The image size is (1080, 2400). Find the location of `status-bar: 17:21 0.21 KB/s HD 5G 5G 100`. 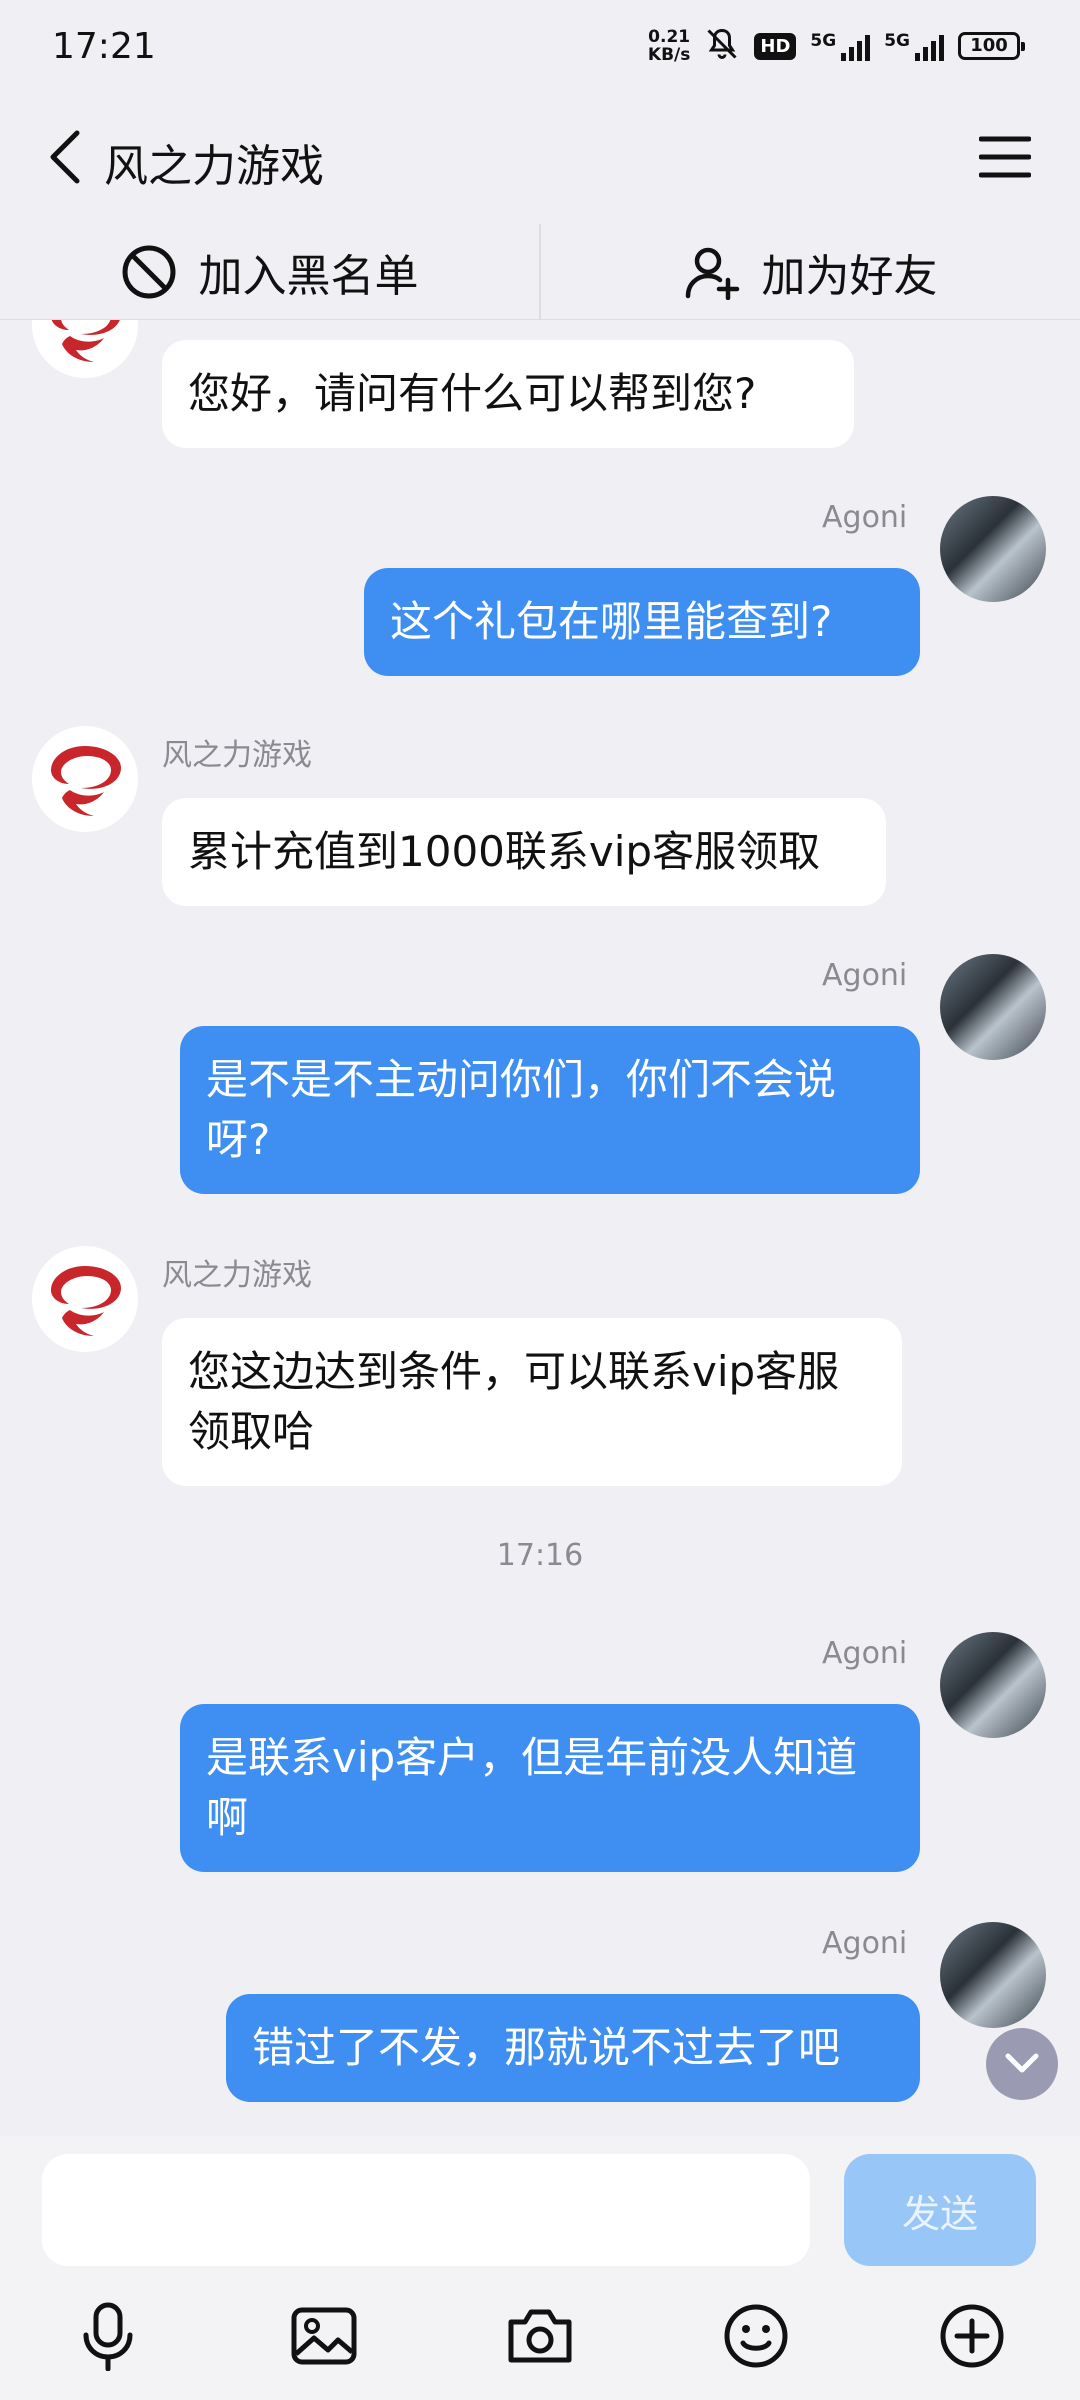

status-bar: 17:21 0.21 KB/s HD 5G 5G 100 is located at coordinates (540, 46).